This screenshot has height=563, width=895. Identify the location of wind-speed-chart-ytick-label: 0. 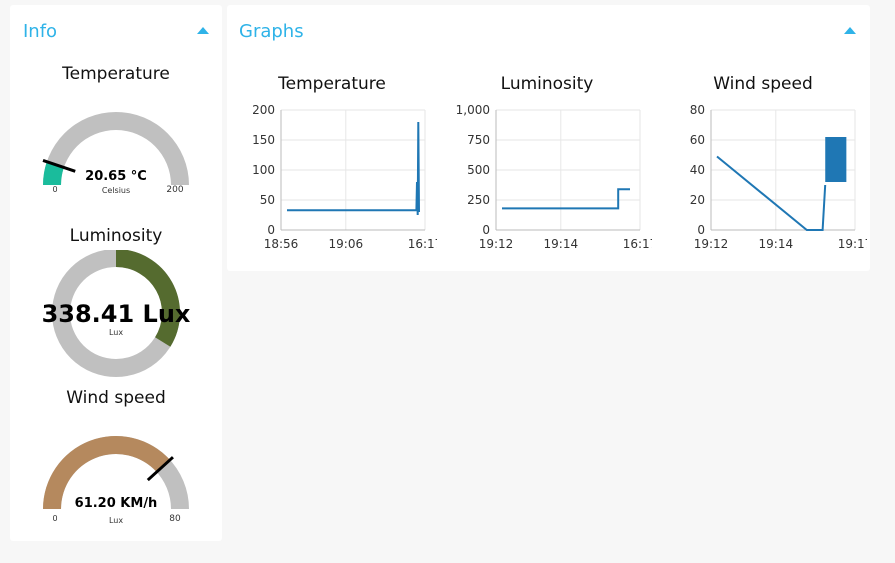
(701, 230).